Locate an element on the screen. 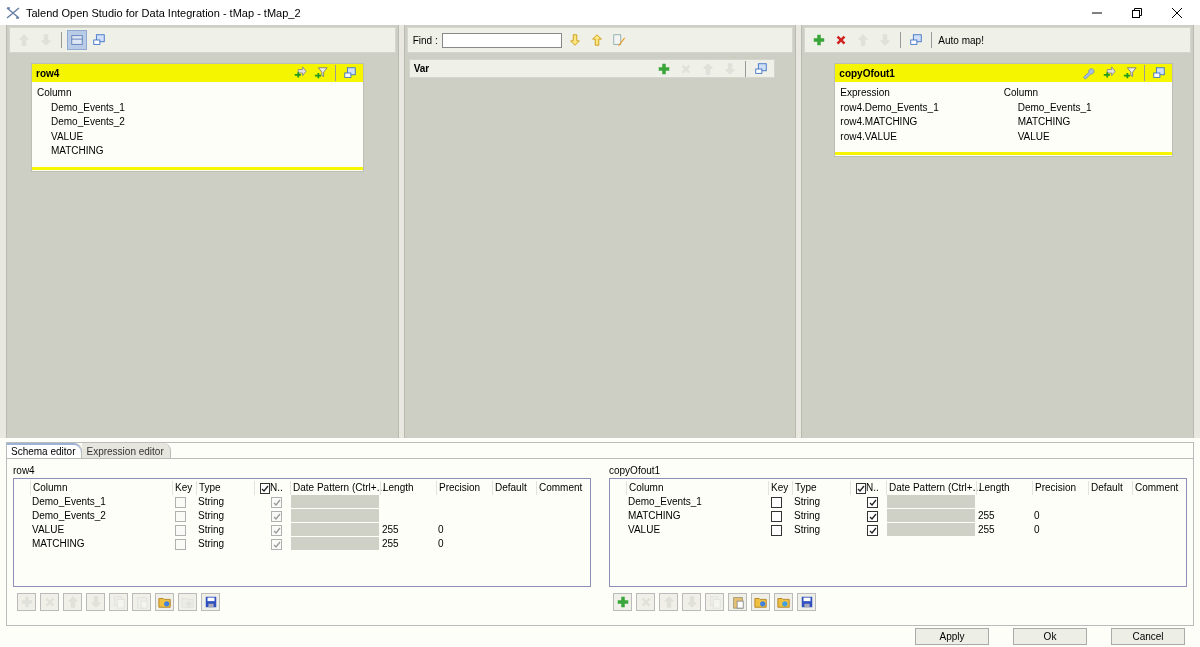  auto-map-button: Auto map! is located at coordinates (961, 40).